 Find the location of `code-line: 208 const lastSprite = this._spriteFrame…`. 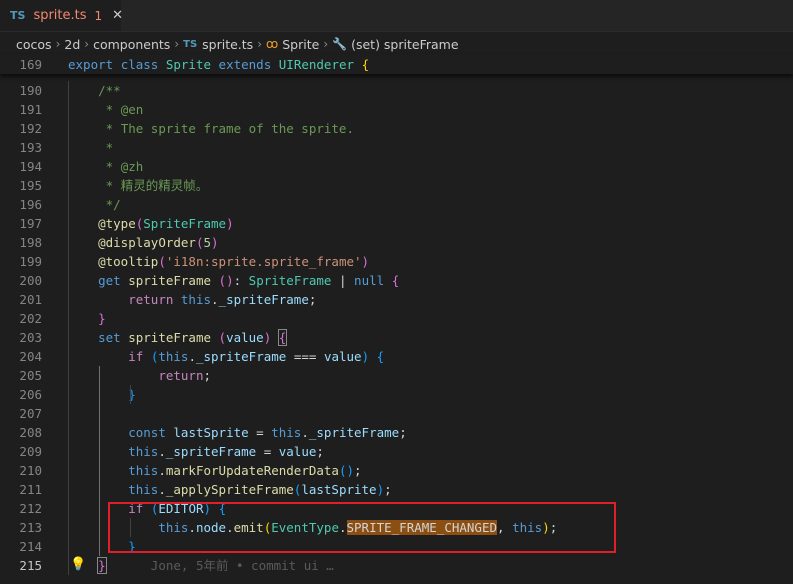

code-line: 208 const lastSprite = this._spriteFrame… is located at coordinates (396, 432).